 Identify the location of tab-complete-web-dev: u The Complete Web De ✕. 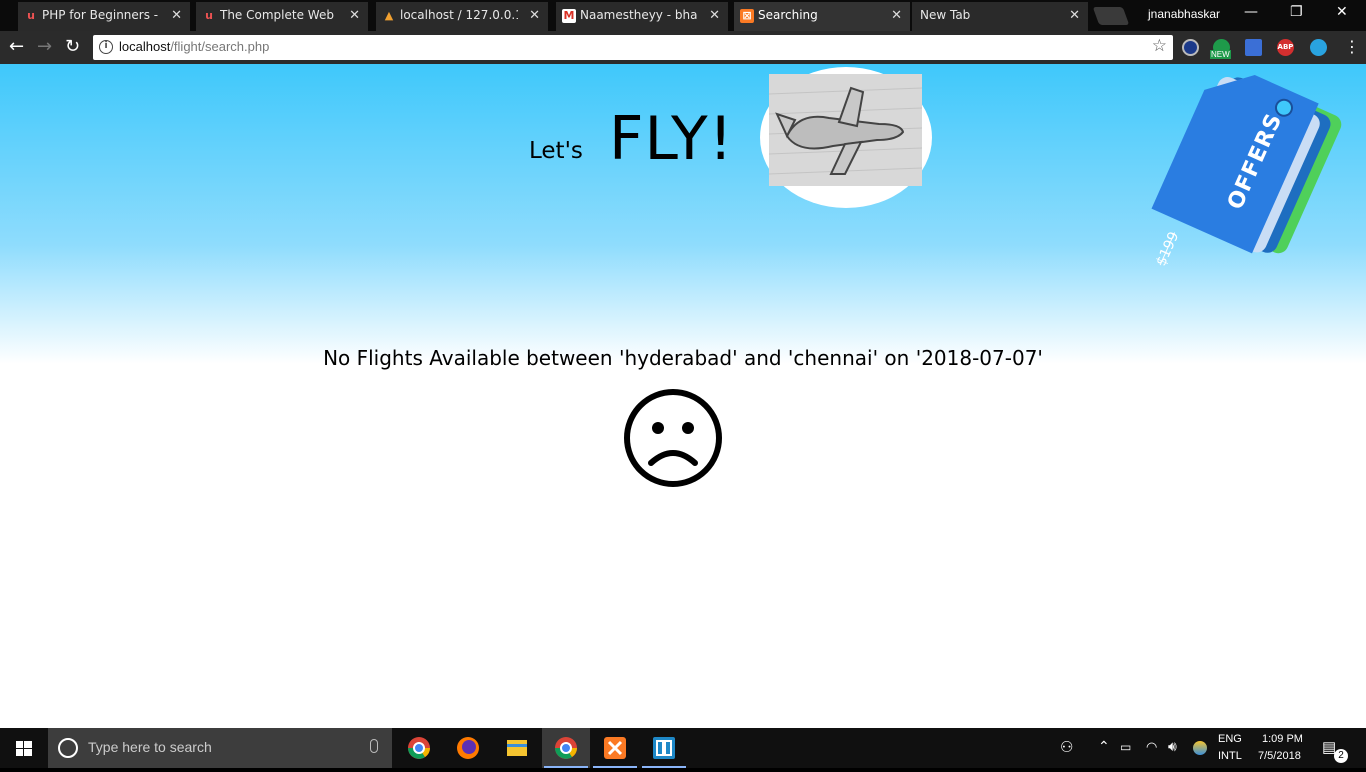
(282, 16).